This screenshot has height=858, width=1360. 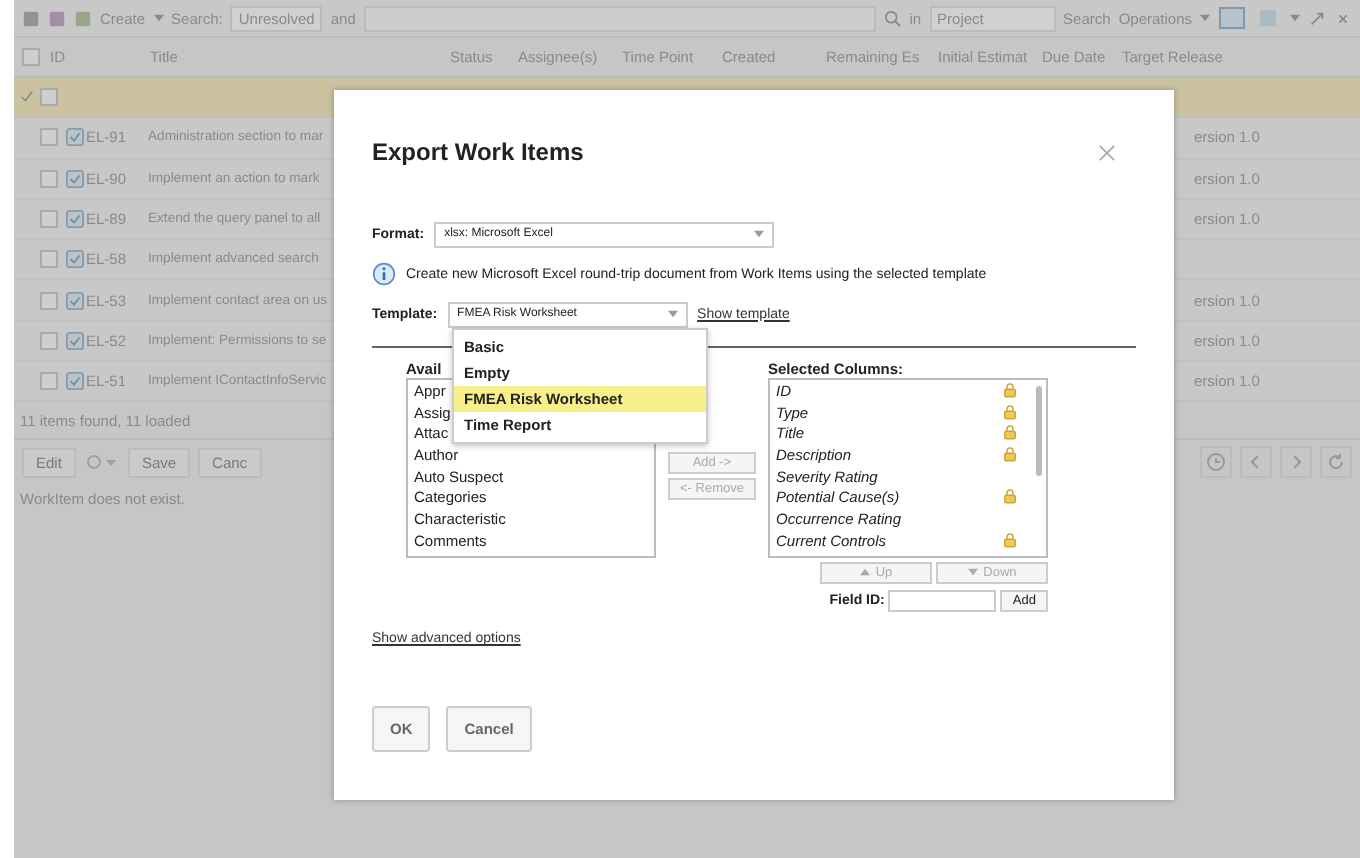 What do you see at coordinates (1296, 462) in the screenshot?
I see `next-icon` at bounding box center [1296, 462].